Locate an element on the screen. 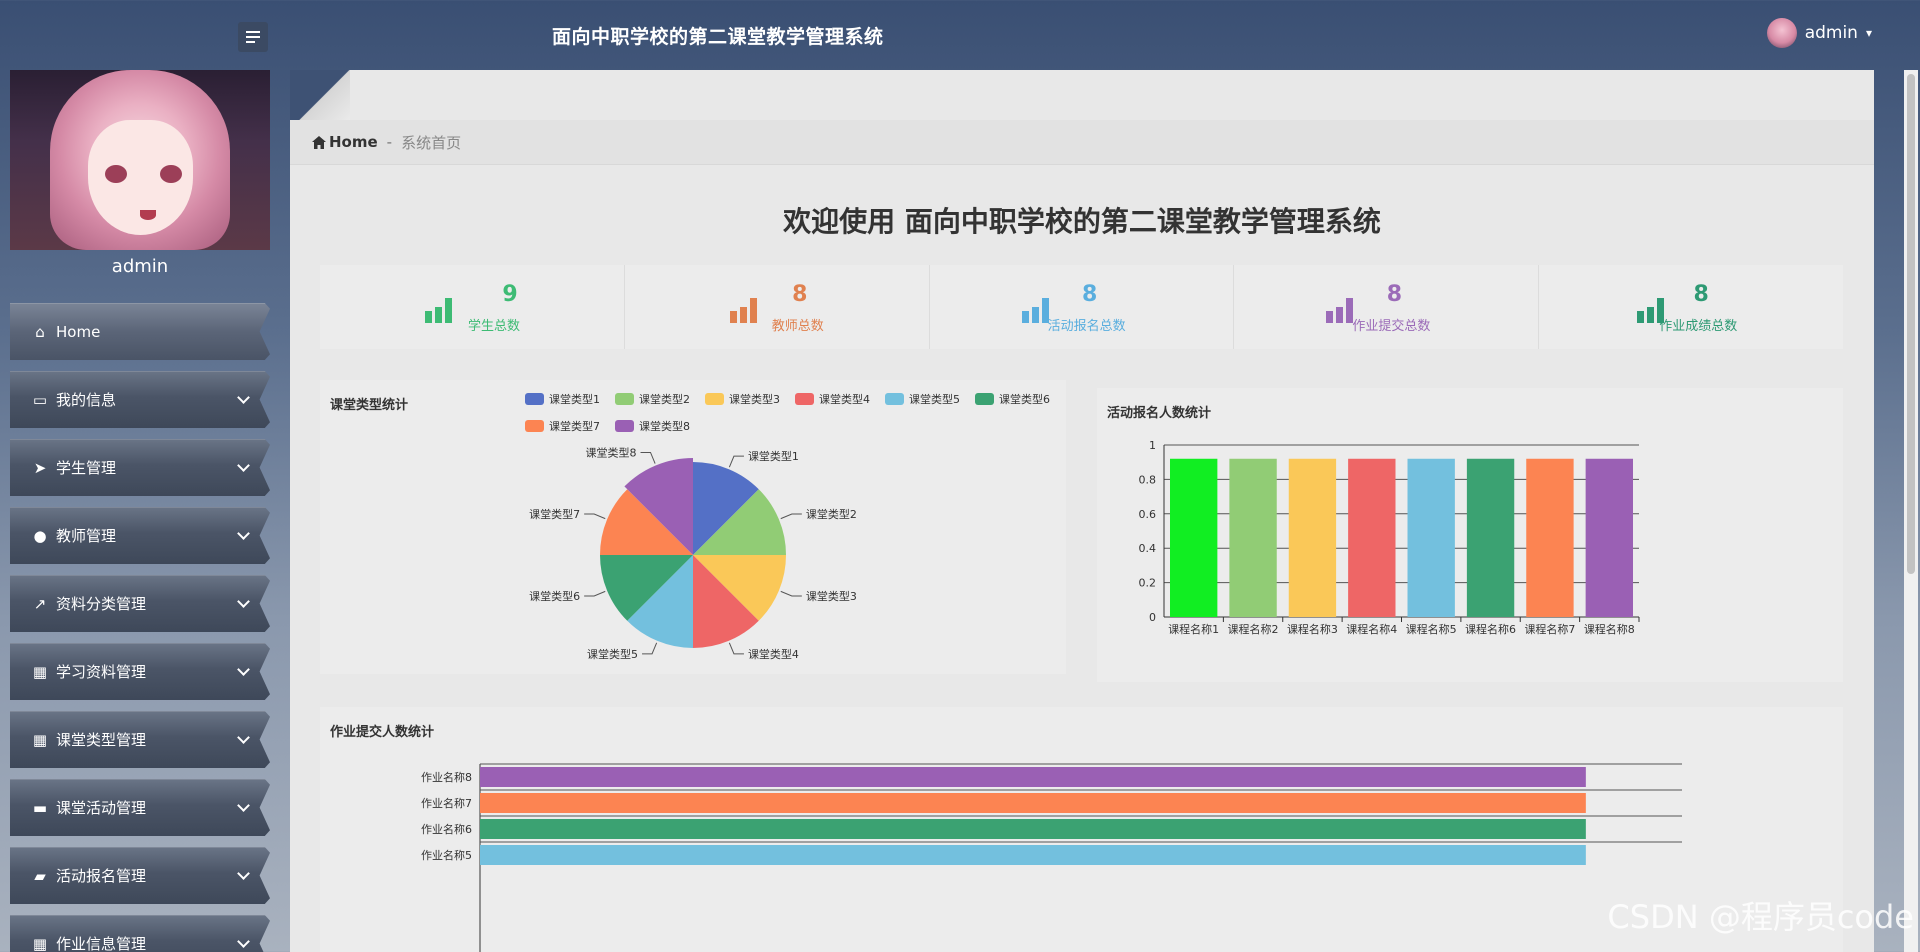 This screenshot has height=952, width=1920. y-tick-label: 0.2 is located at coordinates (1148, 583).